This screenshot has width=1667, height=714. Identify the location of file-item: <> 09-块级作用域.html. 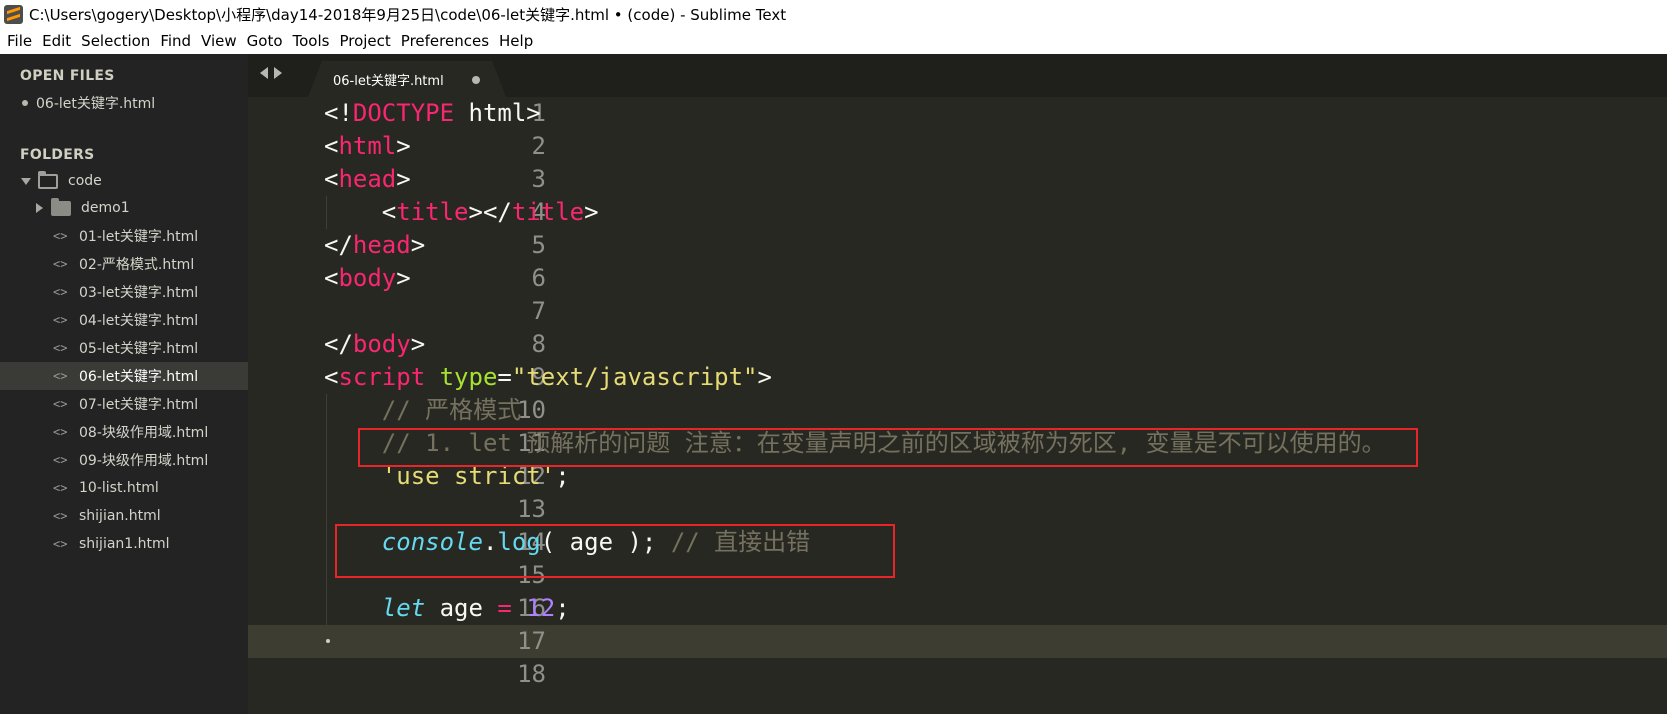
(124, 460).